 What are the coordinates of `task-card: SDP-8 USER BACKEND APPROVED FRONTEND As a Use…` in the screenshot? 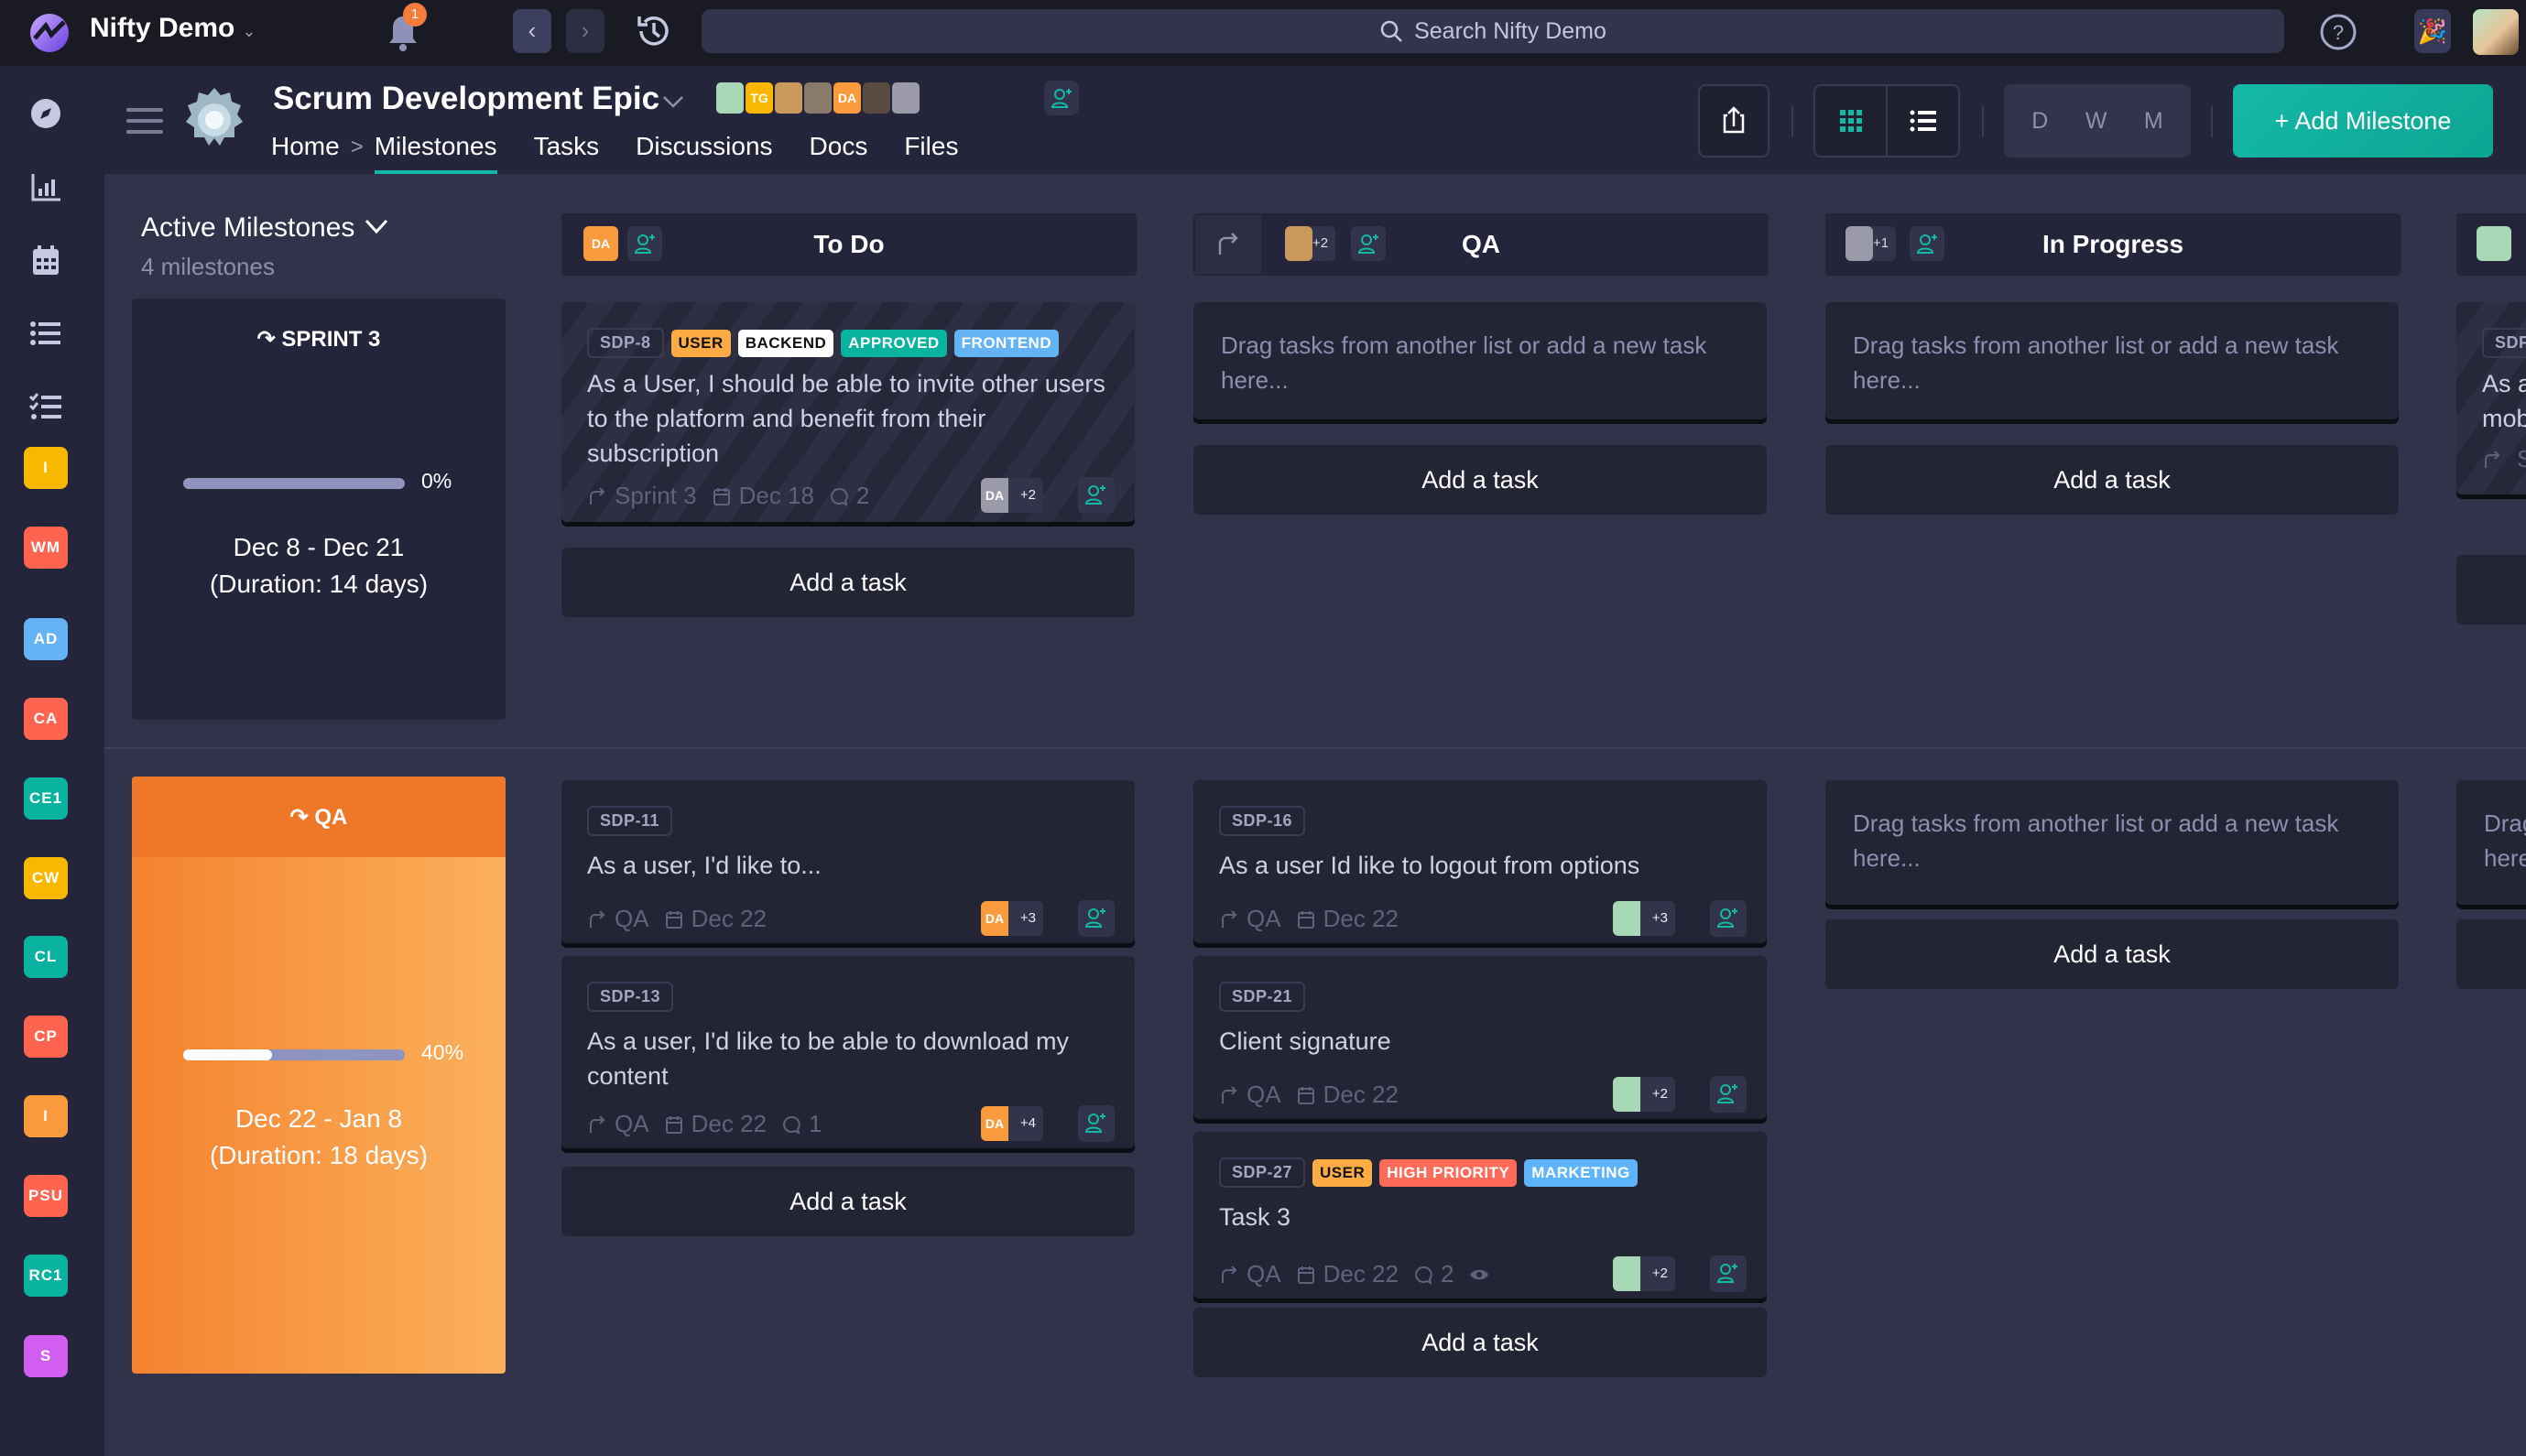 It's located at (848, 412).